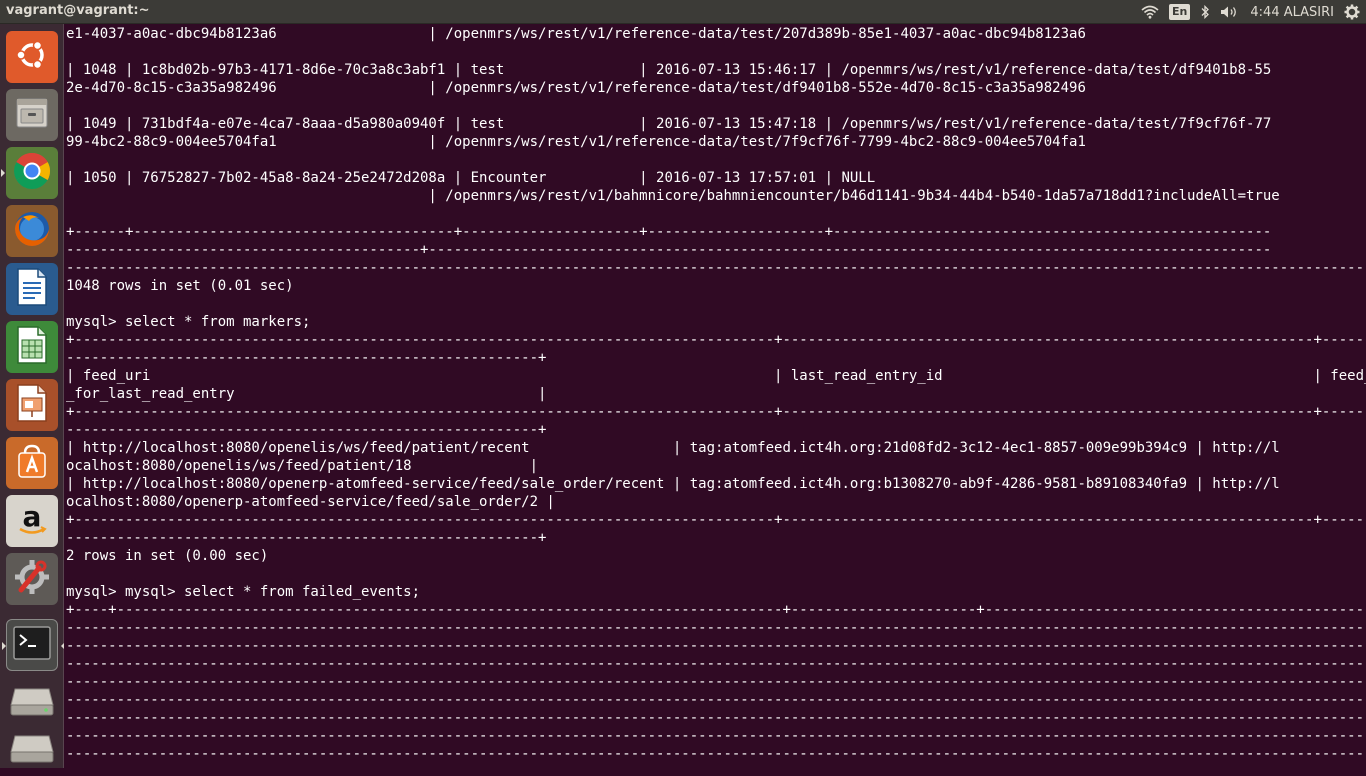  I want to click on launcher-drive, so click(32, 703).